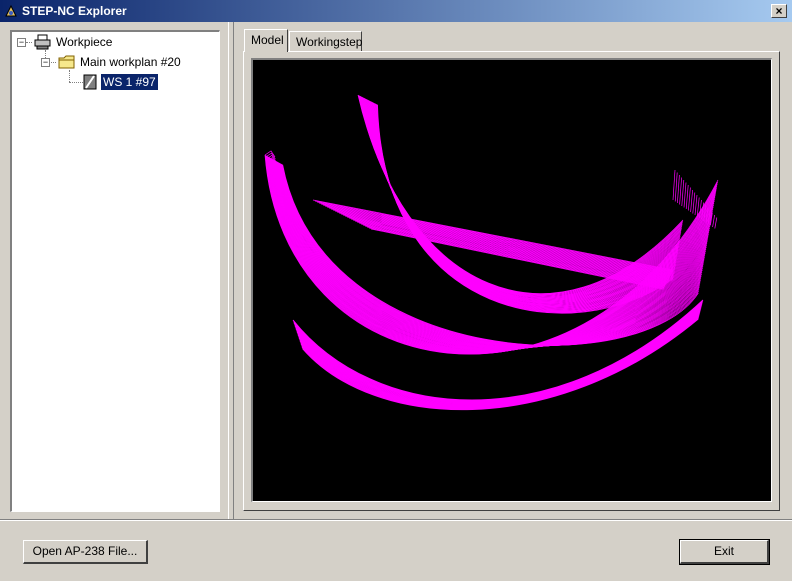  I want to click on tree-item-label: Main workplan #20, so click(130, 62).